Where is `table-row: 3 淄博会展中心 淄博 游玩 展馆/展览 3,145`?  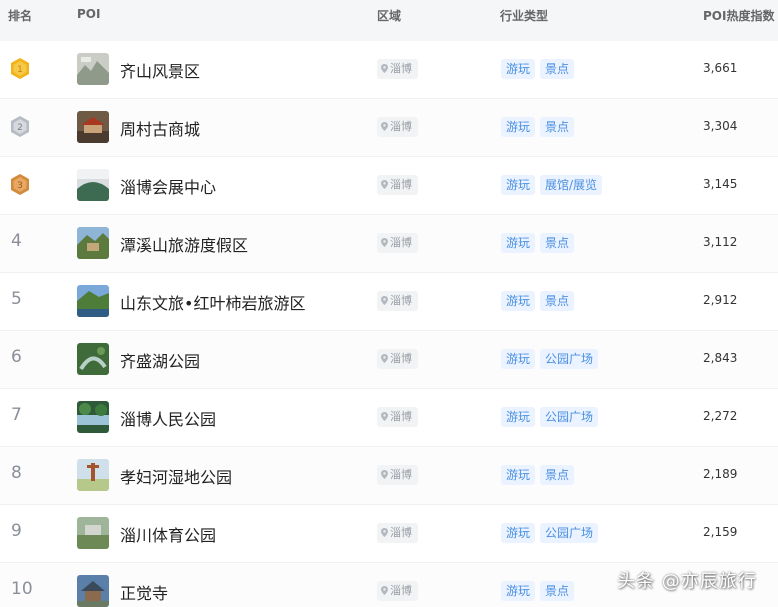 table-row: 3 淄博会展中心 淄博 游玩 展馆/展览 3,145 is located at coordinates (389, 186).